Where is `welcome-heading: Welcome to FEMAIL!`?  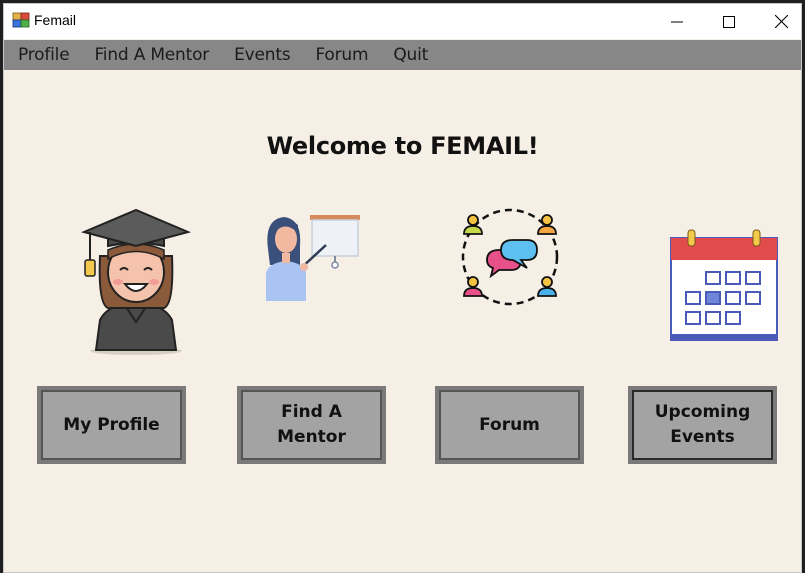
welcome-heading: Welcome to FEMAIL! is located at coordinates (402, 146).